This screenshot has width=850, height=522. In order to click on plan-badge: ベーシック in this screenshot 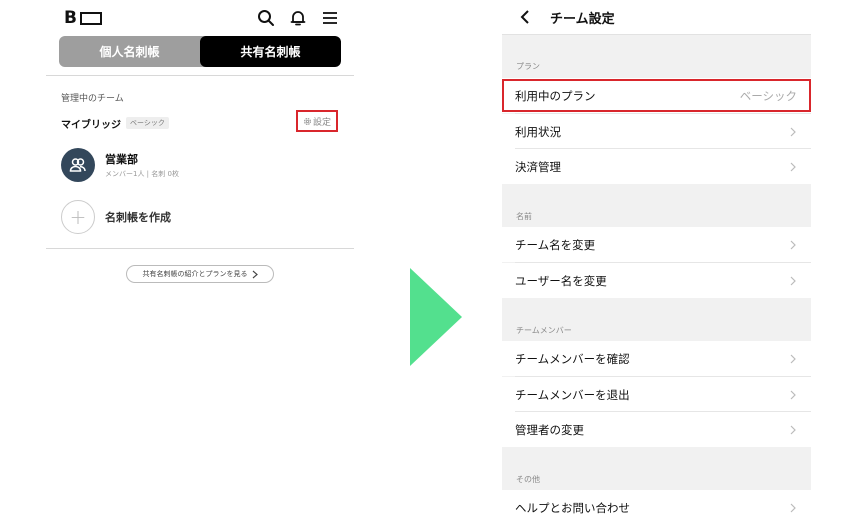, I will do `click(147, 123)`.